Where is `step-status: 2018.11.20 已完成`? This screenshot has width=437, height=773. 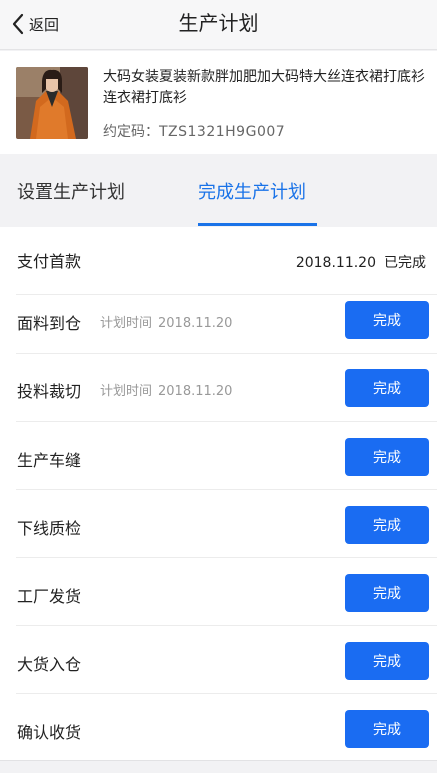
step-status: 2018.11.20 已完成 is located at coordinates (361, 262).